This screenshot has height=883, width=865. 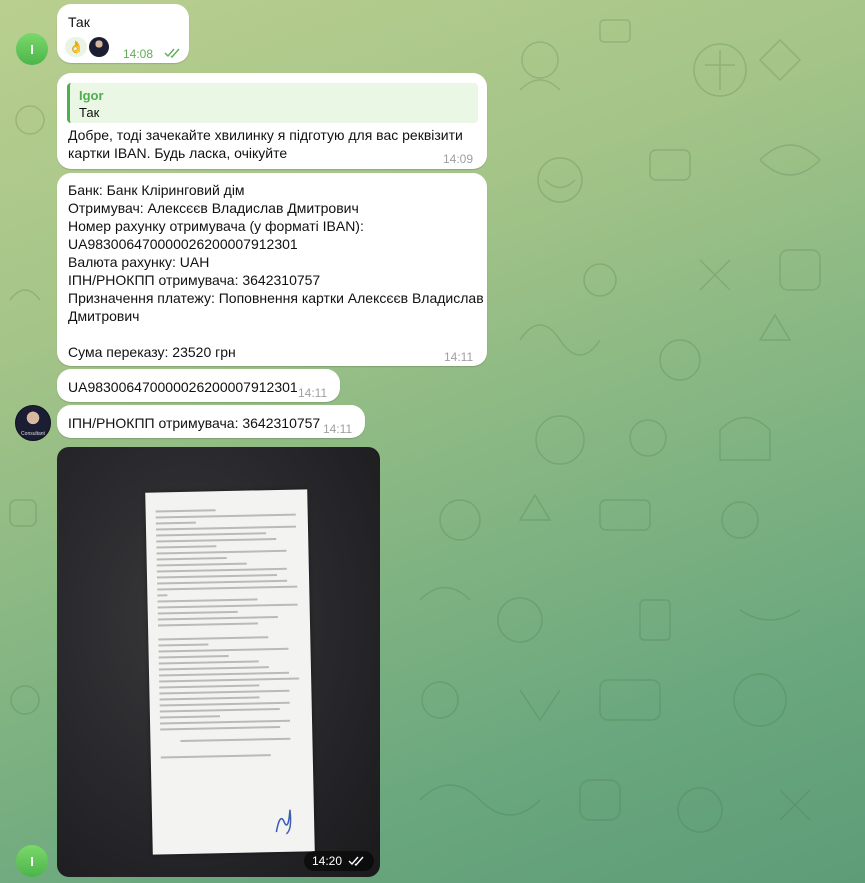 What do you see at coordinates (33, 434) in the screenshot?
I see `avatar-caption: Consultant` at bounding box center [33, 434].